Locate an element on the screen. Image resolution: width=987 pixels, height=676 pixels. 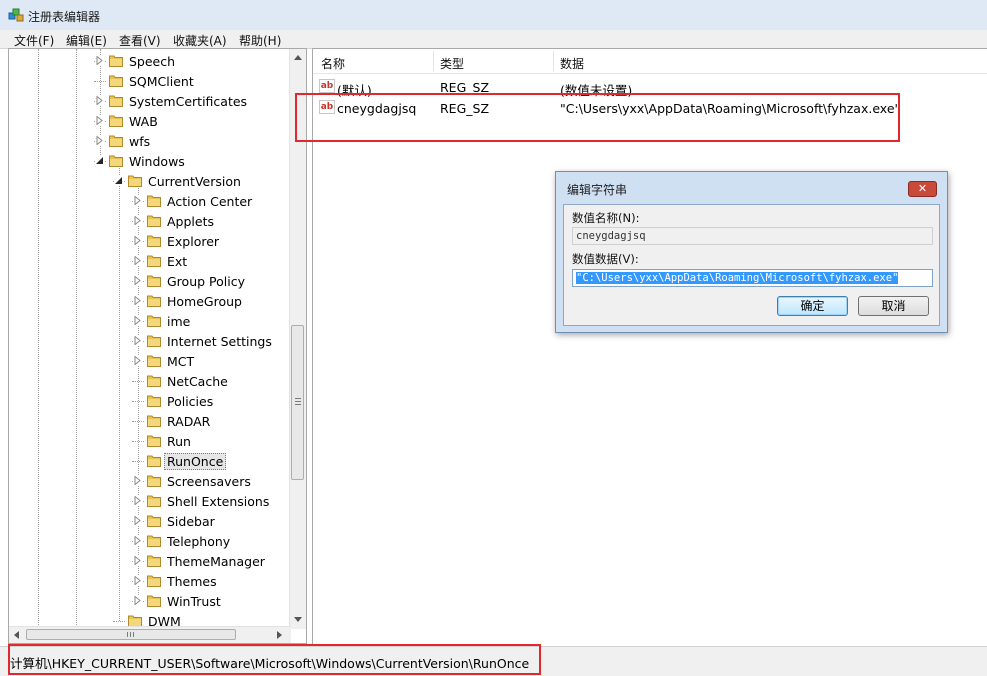
tree-node-label: ThemeManager is located at coordinates (216, 561).